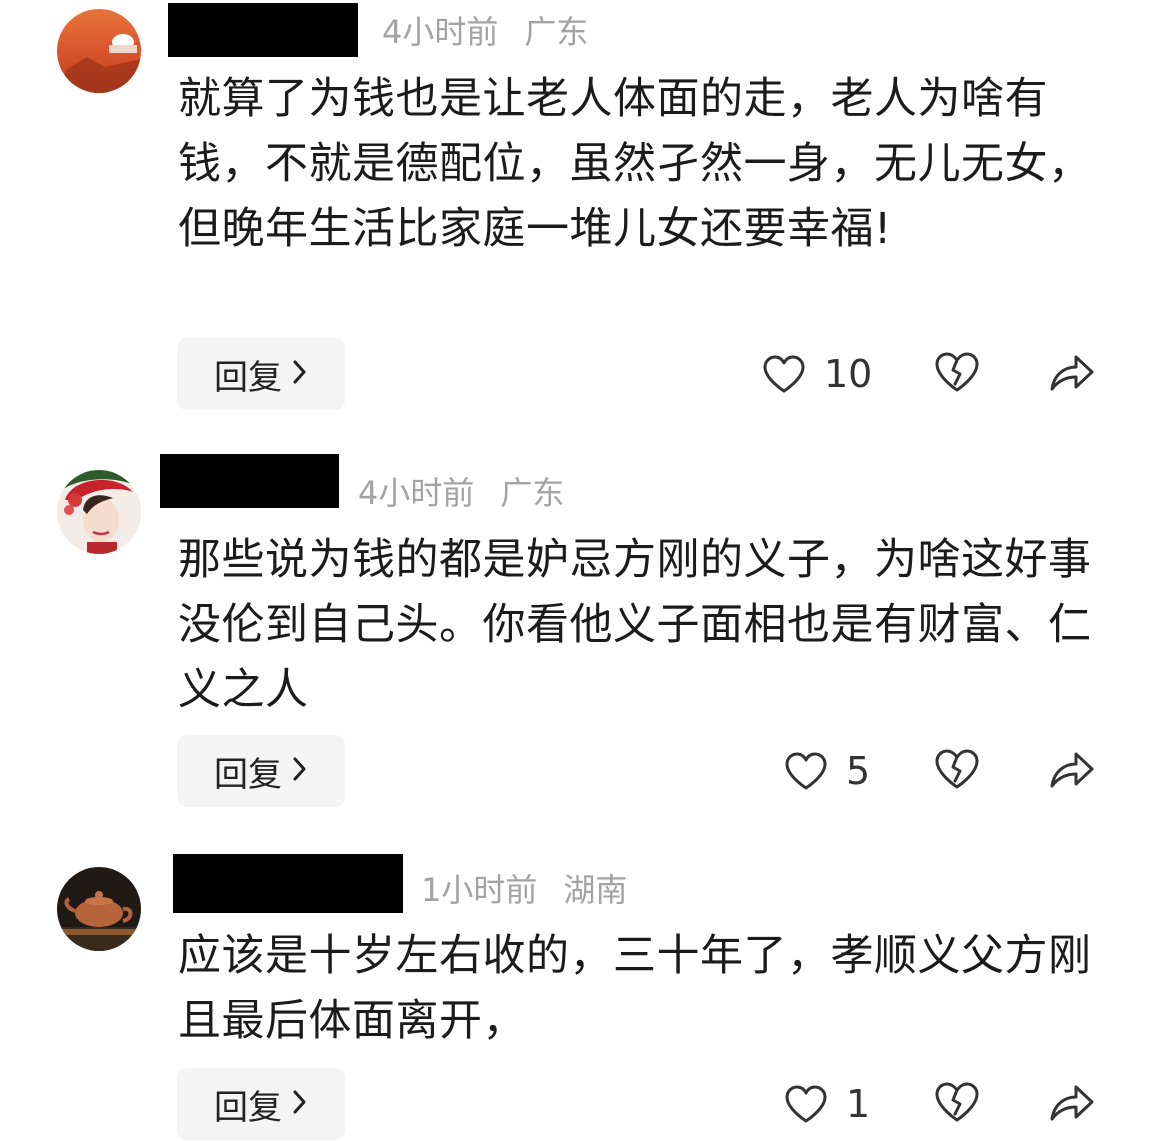 Image resolution: width=1152 pixels, height=1141 pixels. I want to click on comment-time: 1小时前, so click(479, 890).